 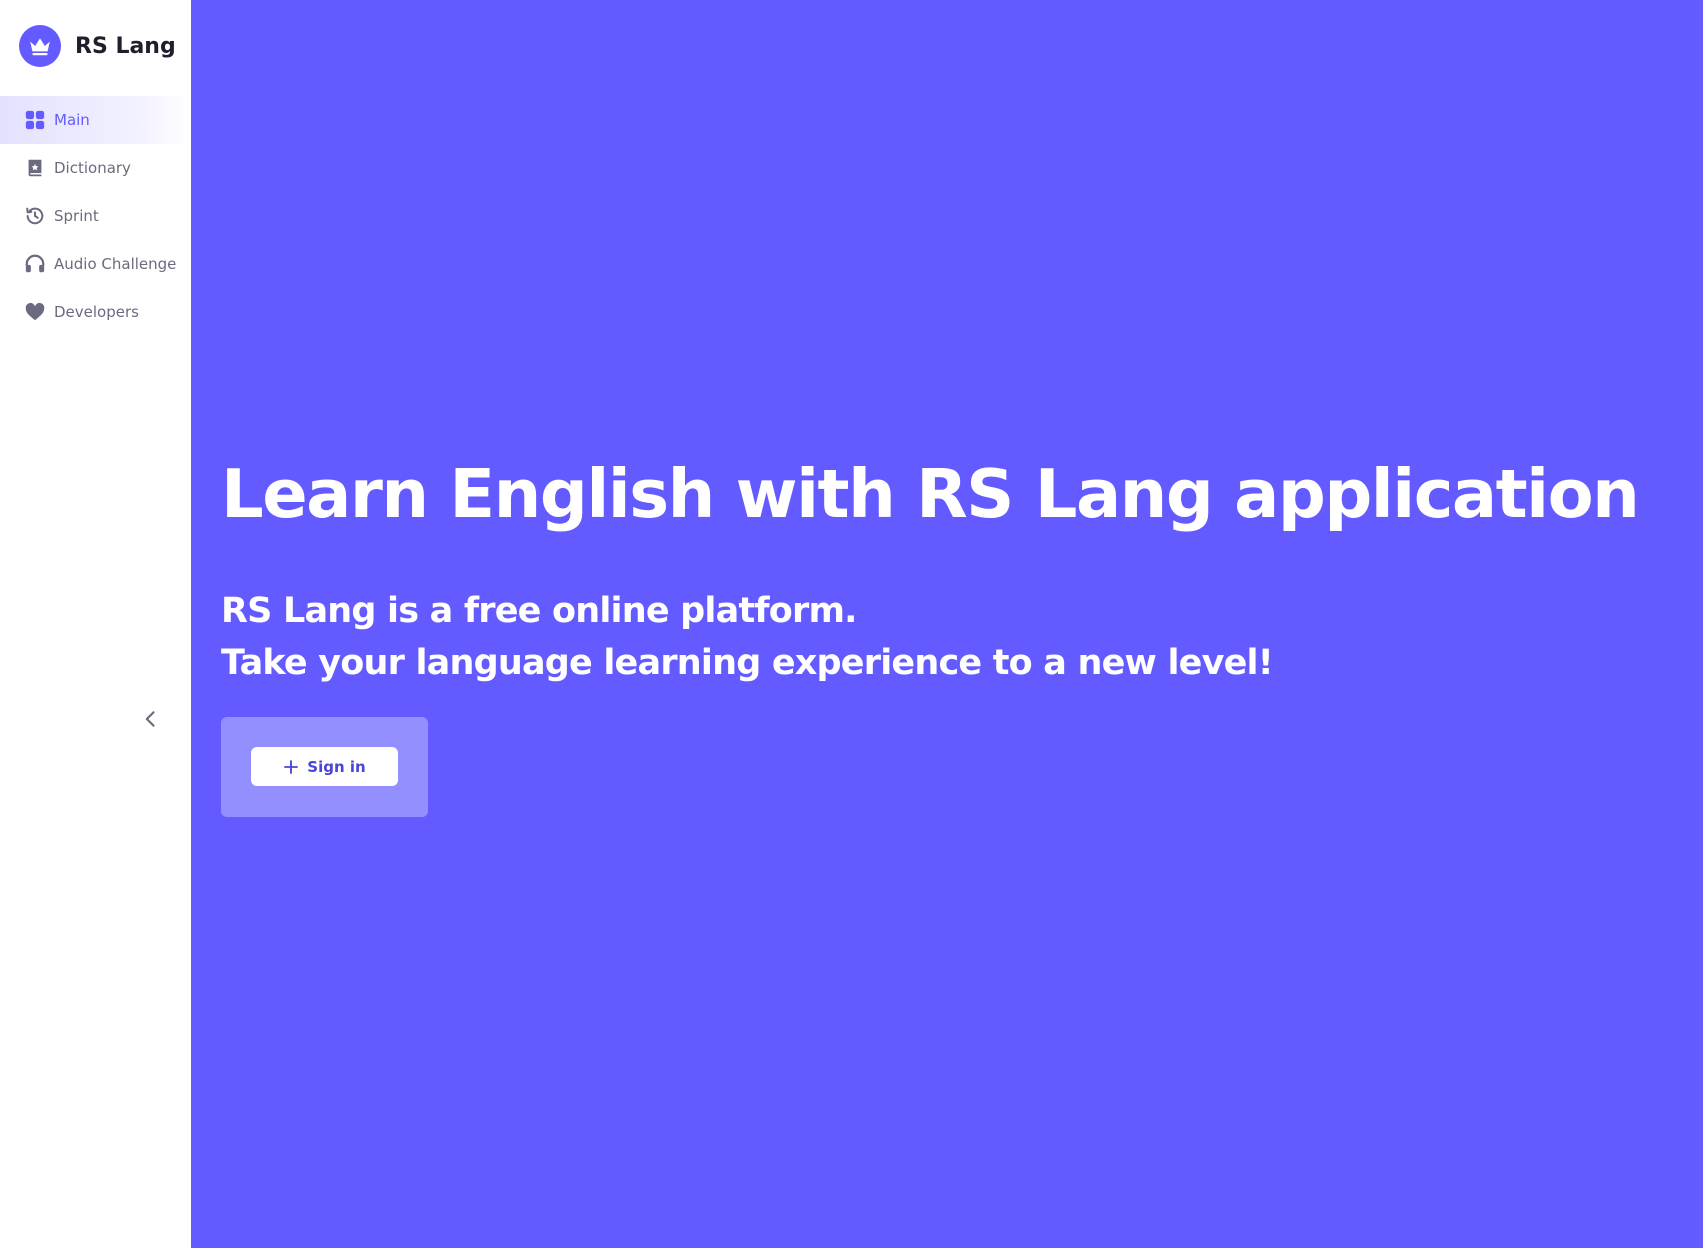 I want to click on sidebar-collapse-button, so click(x=151, y=719).